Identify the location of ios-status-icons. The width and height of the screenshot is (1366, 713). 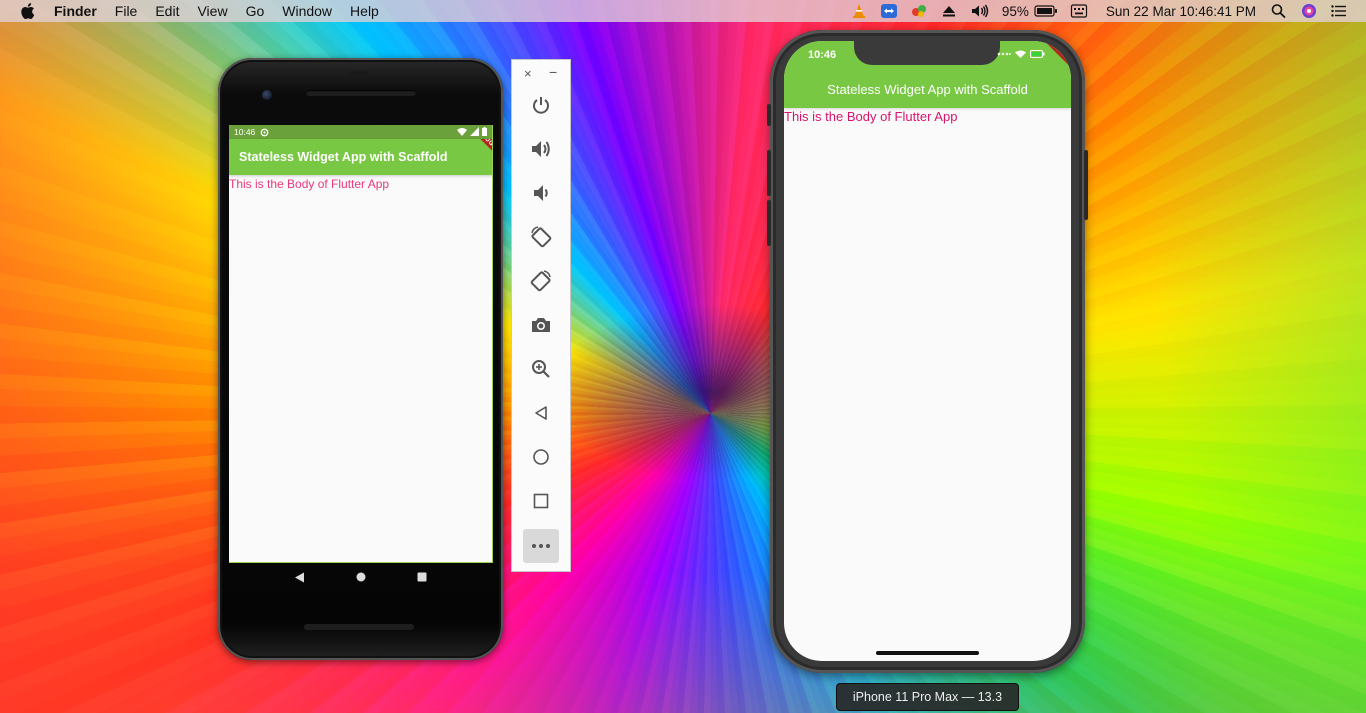
(1021, 54).